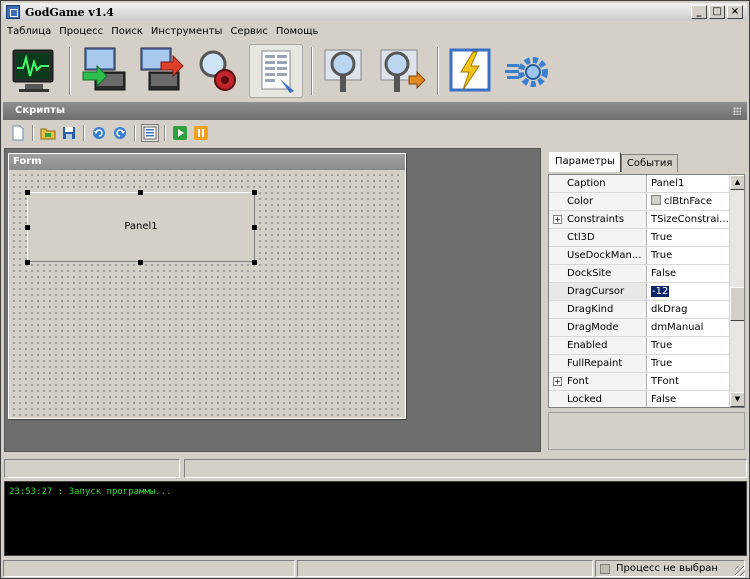 Image resolution: width=750 pixels, height=579 pixels. I want to click on magnifier-button, so click(344, 71).